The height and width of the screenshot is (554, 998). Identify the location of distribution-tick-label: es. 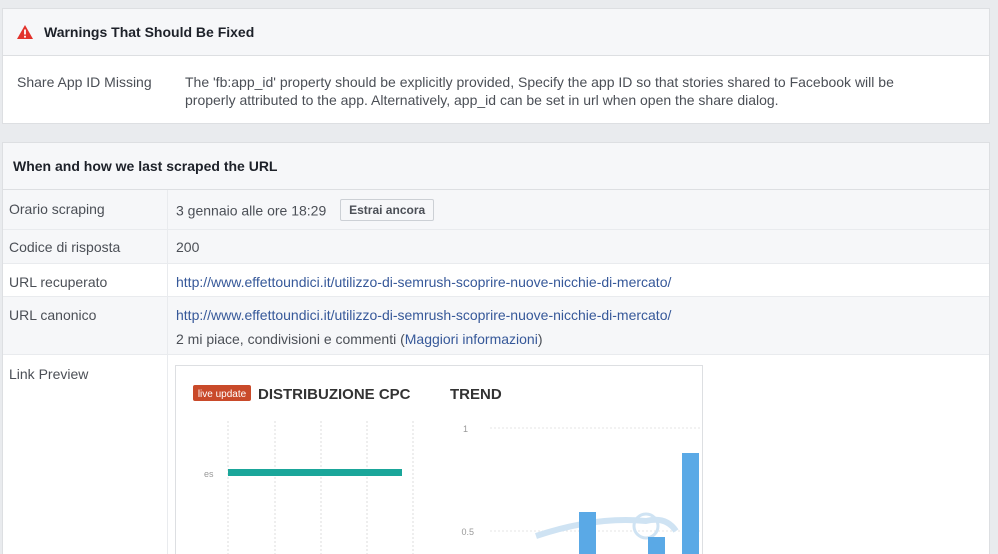
(209, 474).